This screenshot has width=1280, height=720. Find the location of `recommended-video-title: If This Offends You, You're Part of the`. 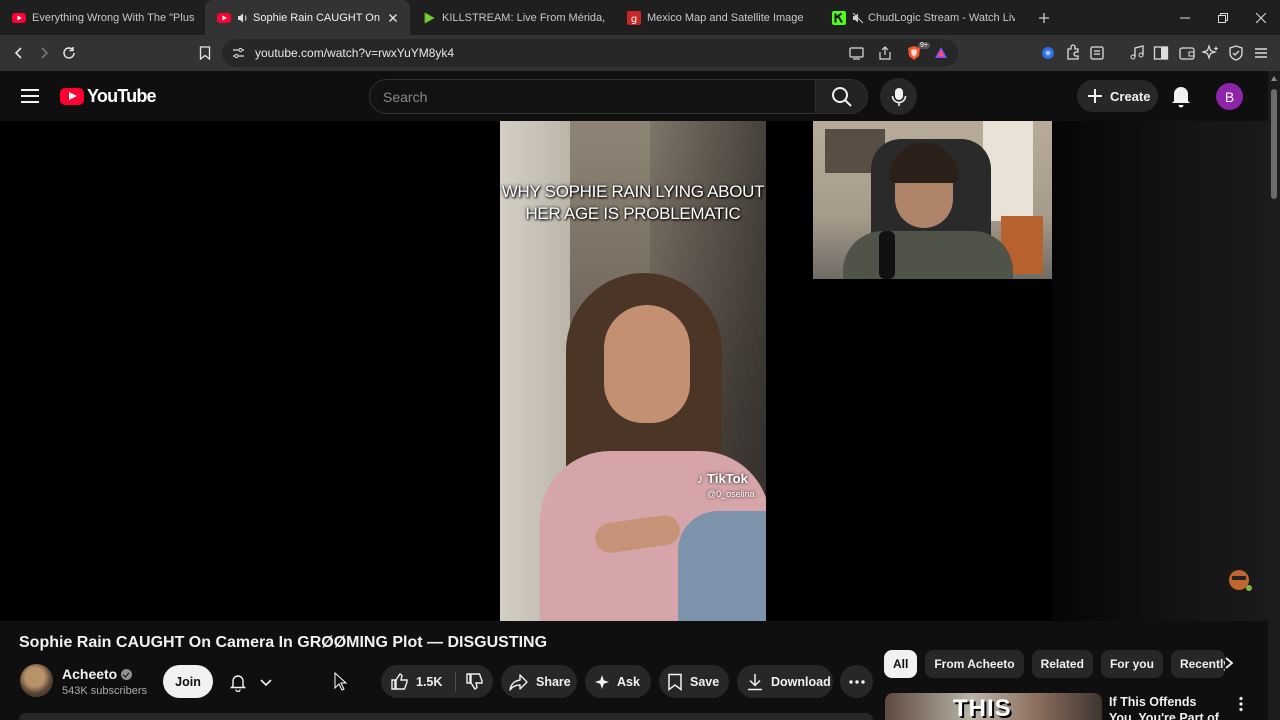

recommended-video-title: If This Offends You, You're Part of the is located at coordinates (1164, 707).